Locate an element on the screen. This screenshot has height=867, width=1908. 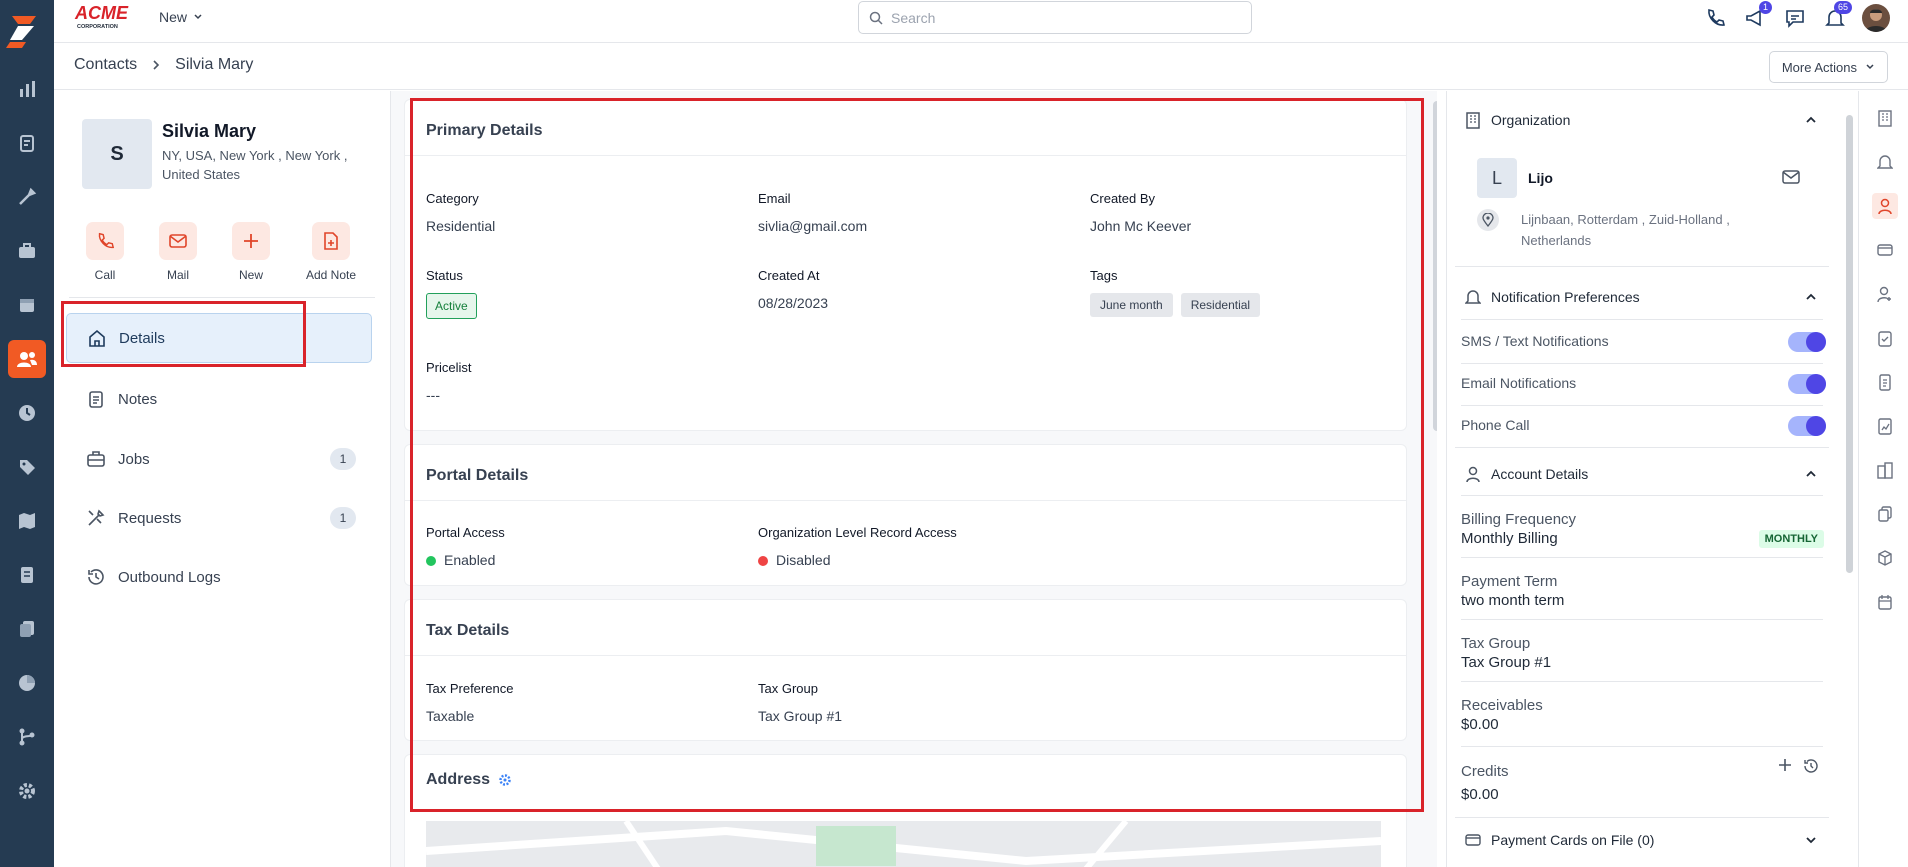
clipboard-check-icon is located at coordinates (1885, 338).